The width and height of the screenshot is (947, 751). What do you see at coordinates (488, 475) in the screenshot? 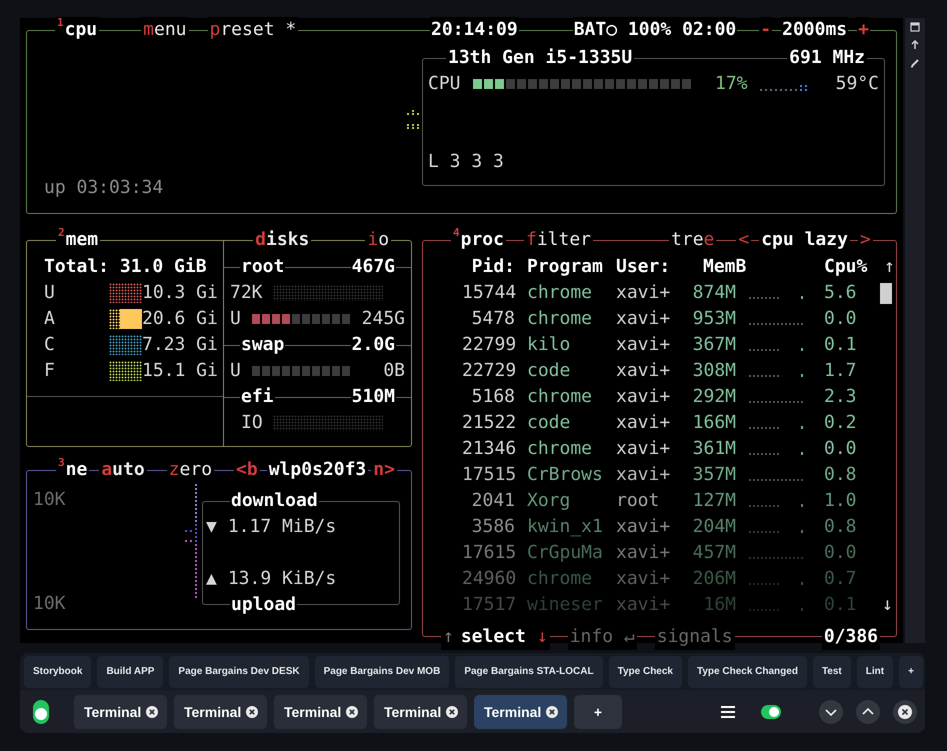
I see `pid-cell-text: 17515` at bounding box center [488, 475].